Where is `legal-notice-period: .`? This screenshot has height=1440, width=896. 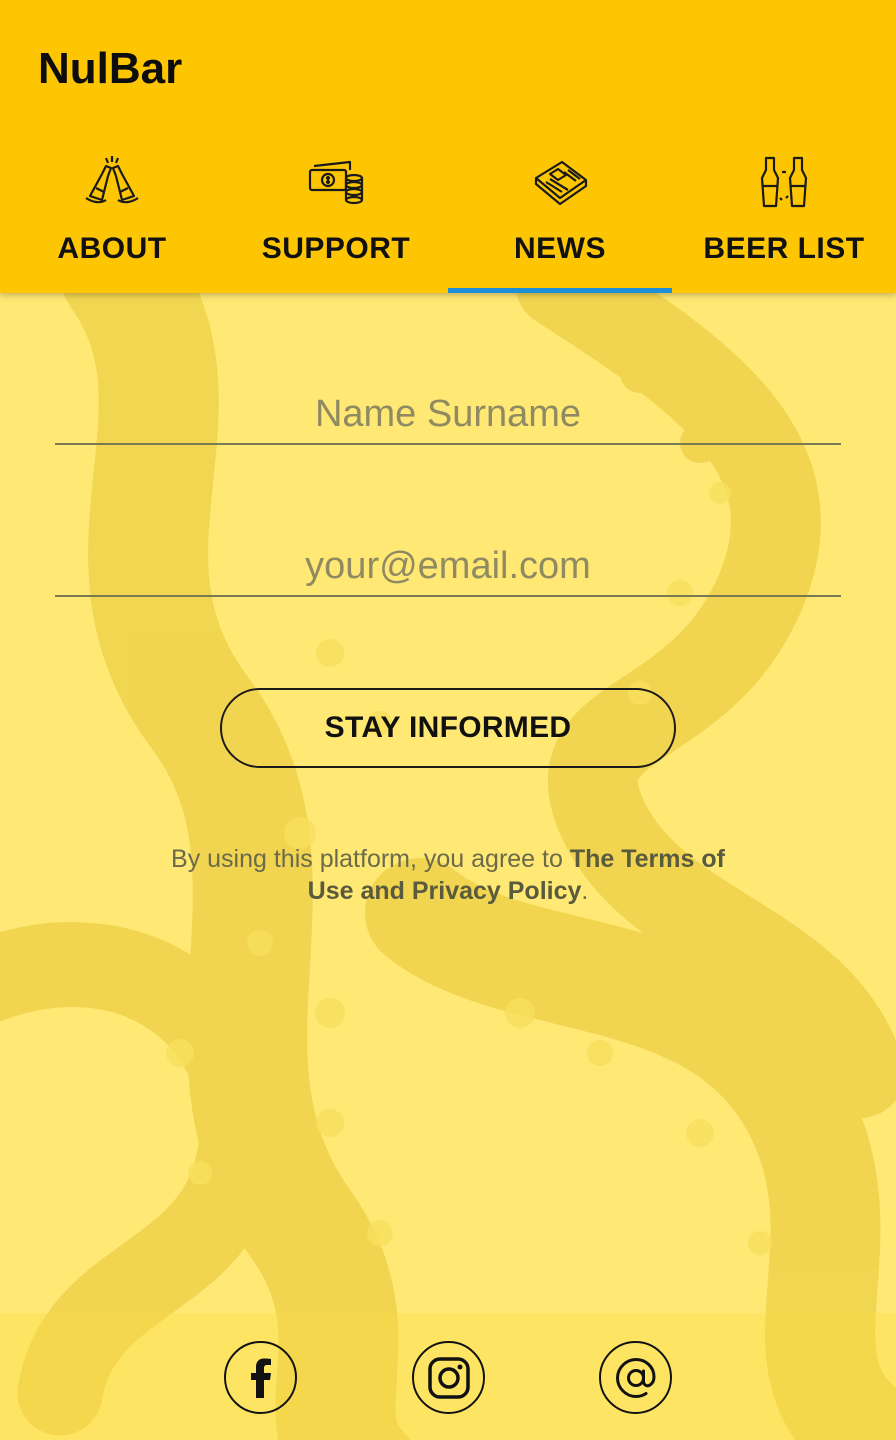
legal-notice-period: . is located at coordinates (585, 891).